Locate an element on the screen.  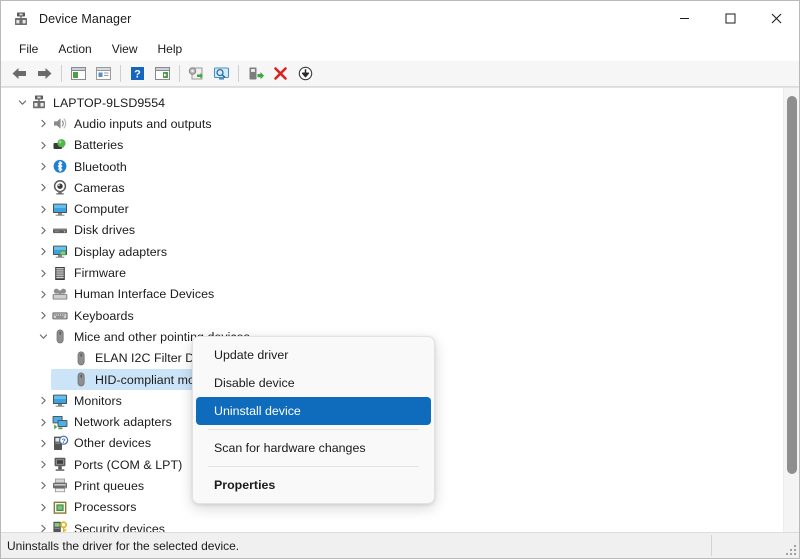
camera-icon is located at coordinates (60, 187).